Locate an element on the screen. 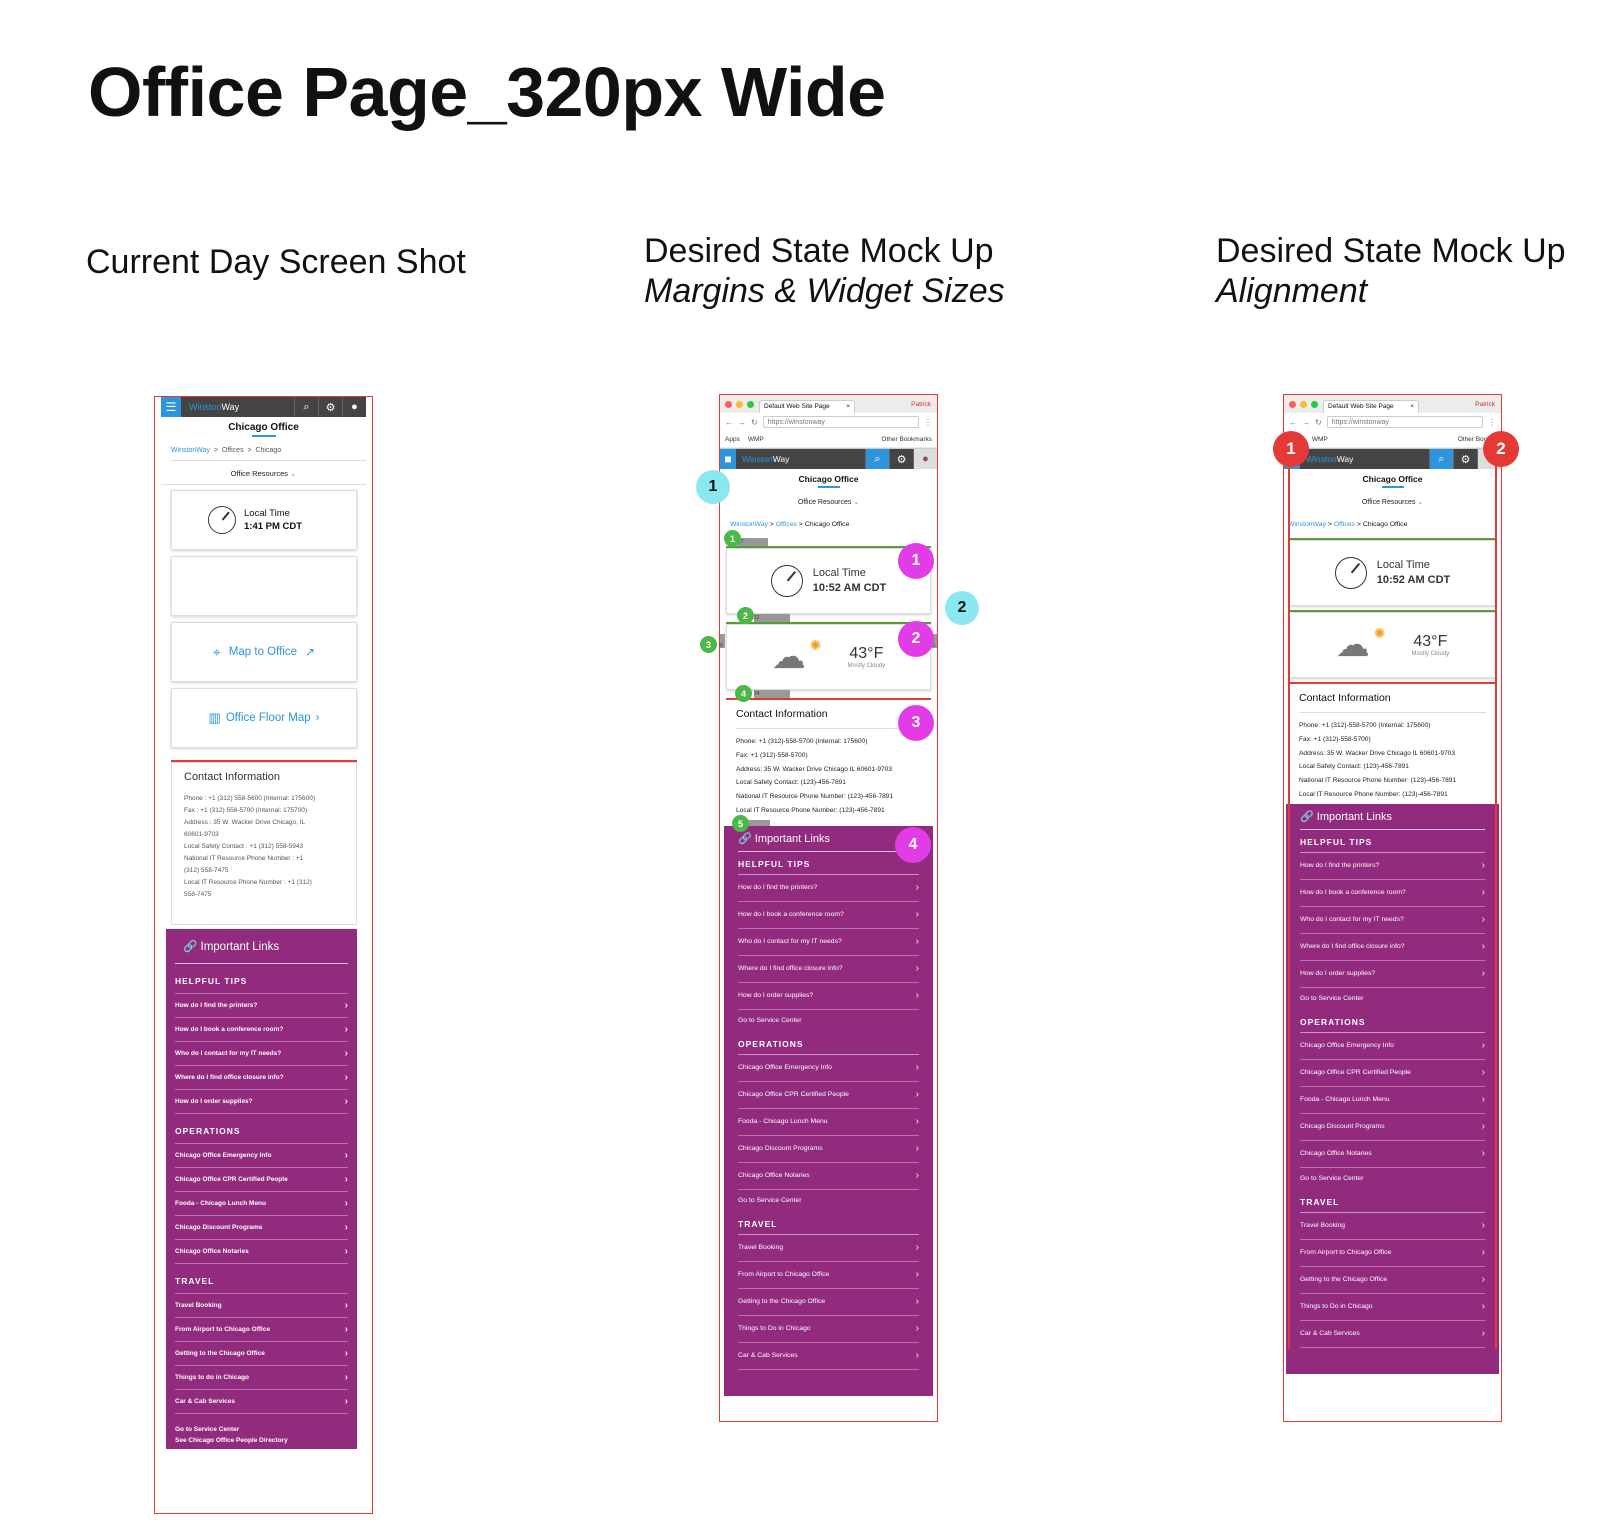 The width and height of the screenshot is (1624, 1530). bookmark-other: Other Bookmarks is located at coordinates (906, 439).